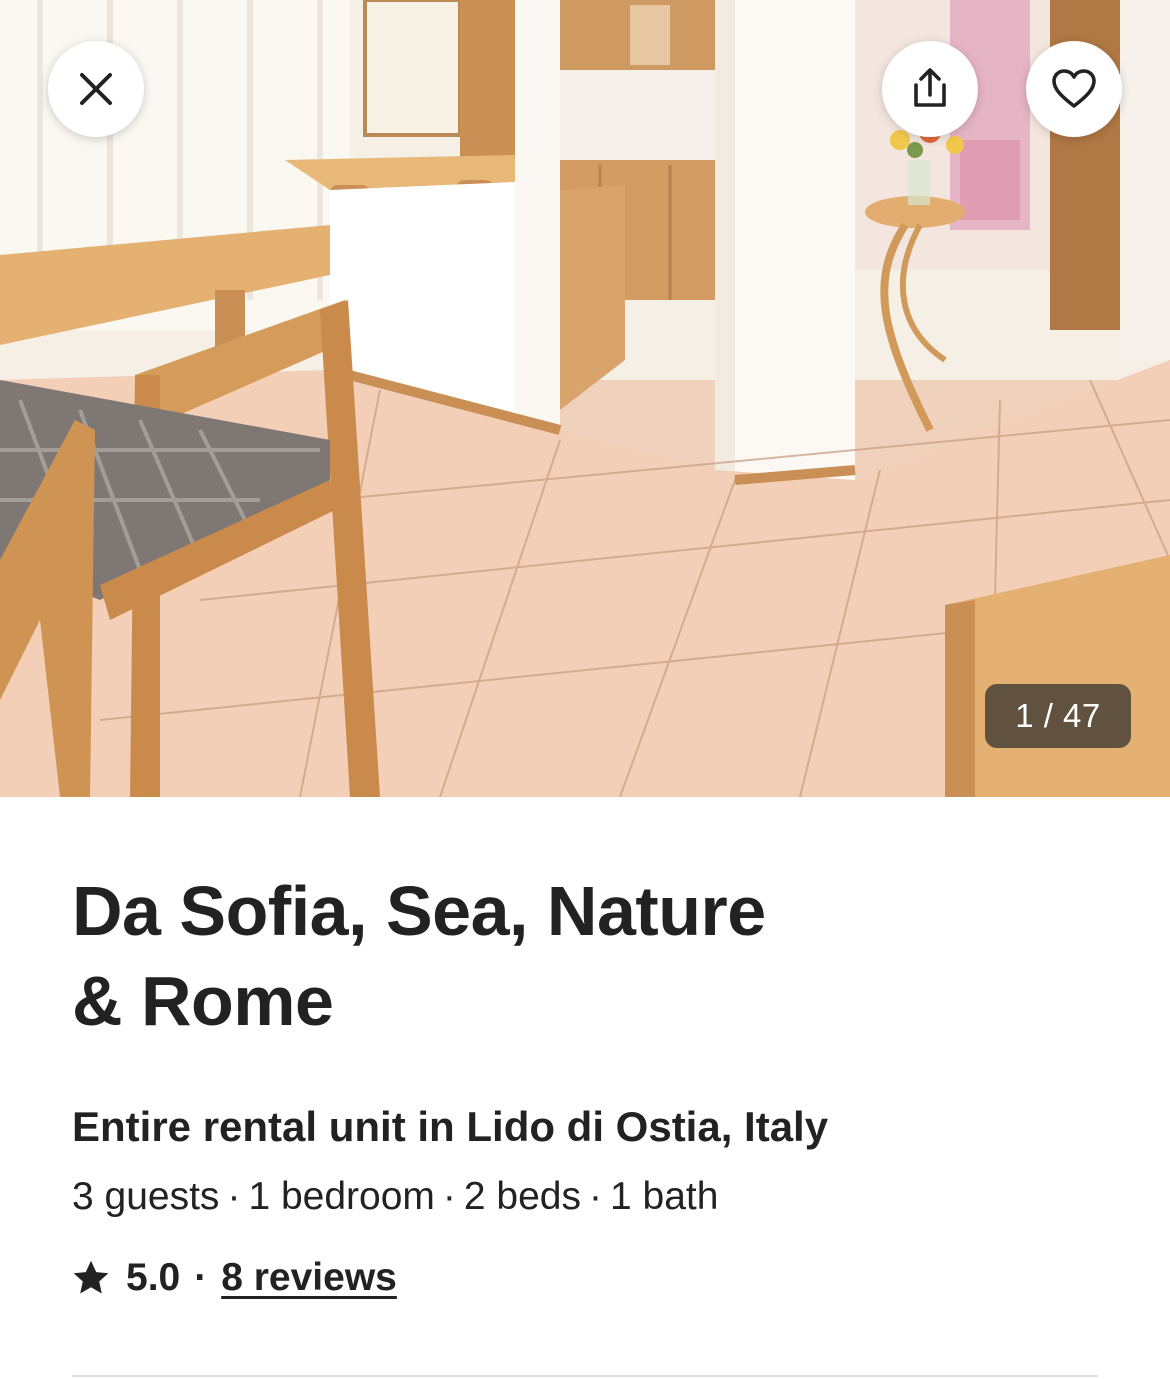 The image size is (1170, 1379). I want to click on share-icon, so click(930, 87).